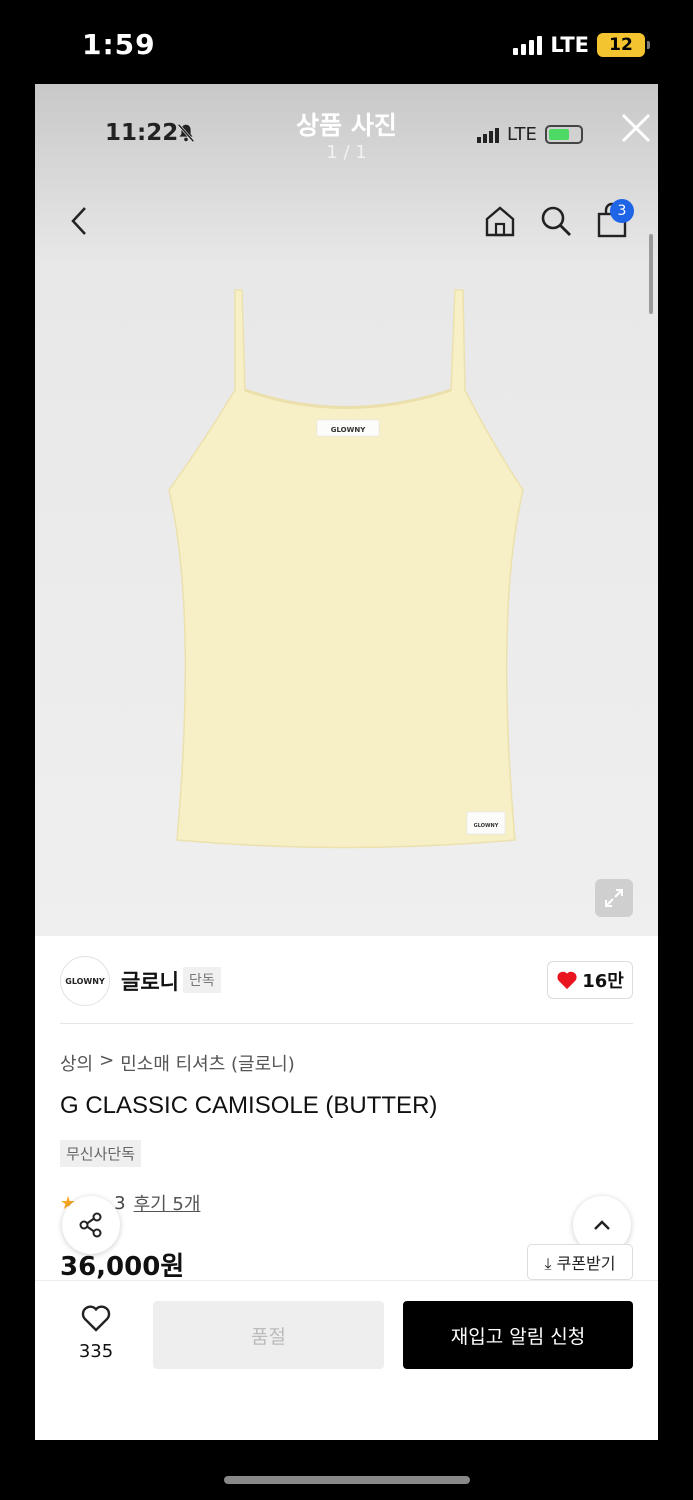 The height and width of the screenshot is (1500, 693). I want to click on garment-label-bottom: GLOWNY, so click(486, 826).